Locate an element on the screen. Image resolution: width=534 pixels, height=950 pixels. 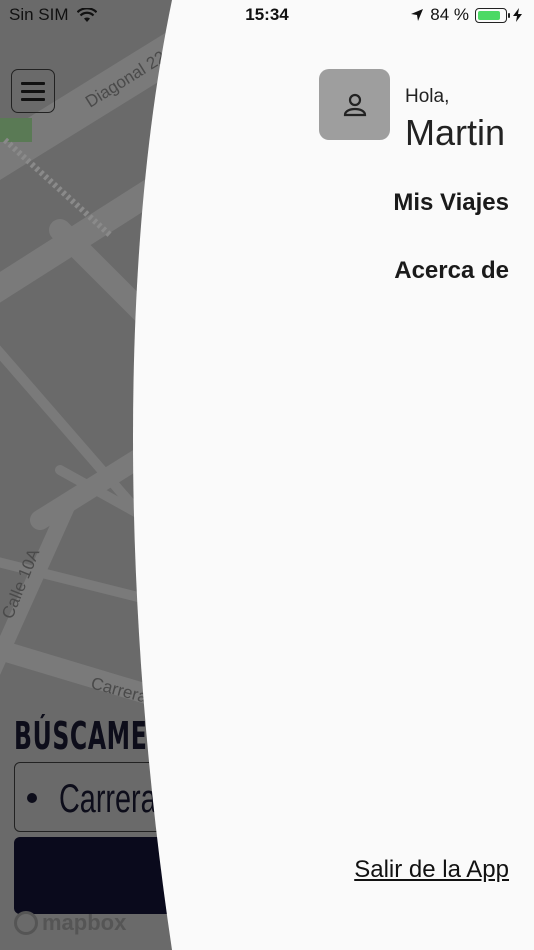
menu-item-acerca-de: Acerca de is located at coordinates (451, 271).